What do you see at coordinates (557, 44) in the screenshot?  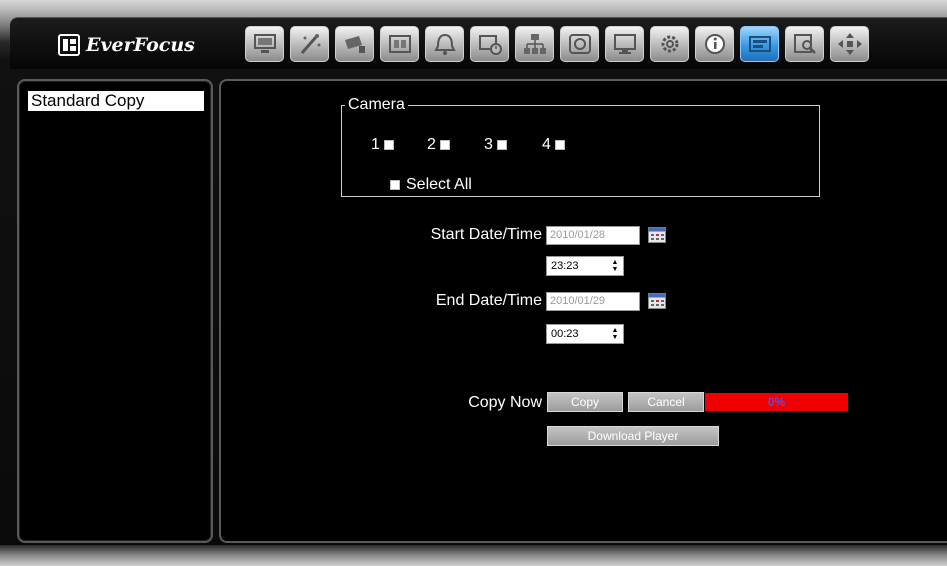 I see `main-toolbar` at bounding box center [557, 44].